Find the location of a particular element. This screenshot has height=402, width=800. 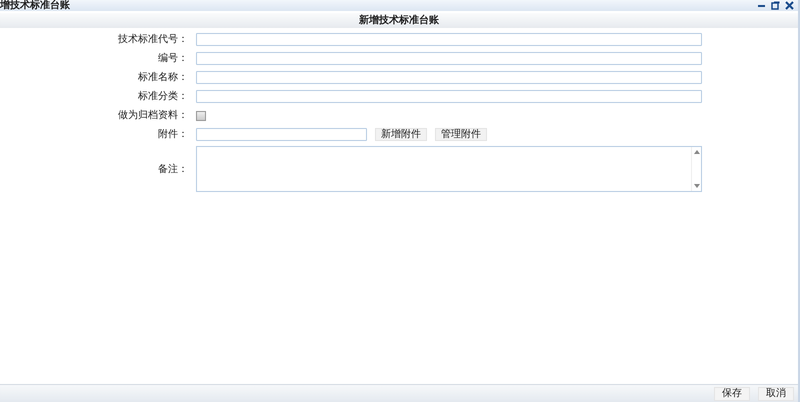

field-label: 标准分类： is located at coordinates (163, 97).